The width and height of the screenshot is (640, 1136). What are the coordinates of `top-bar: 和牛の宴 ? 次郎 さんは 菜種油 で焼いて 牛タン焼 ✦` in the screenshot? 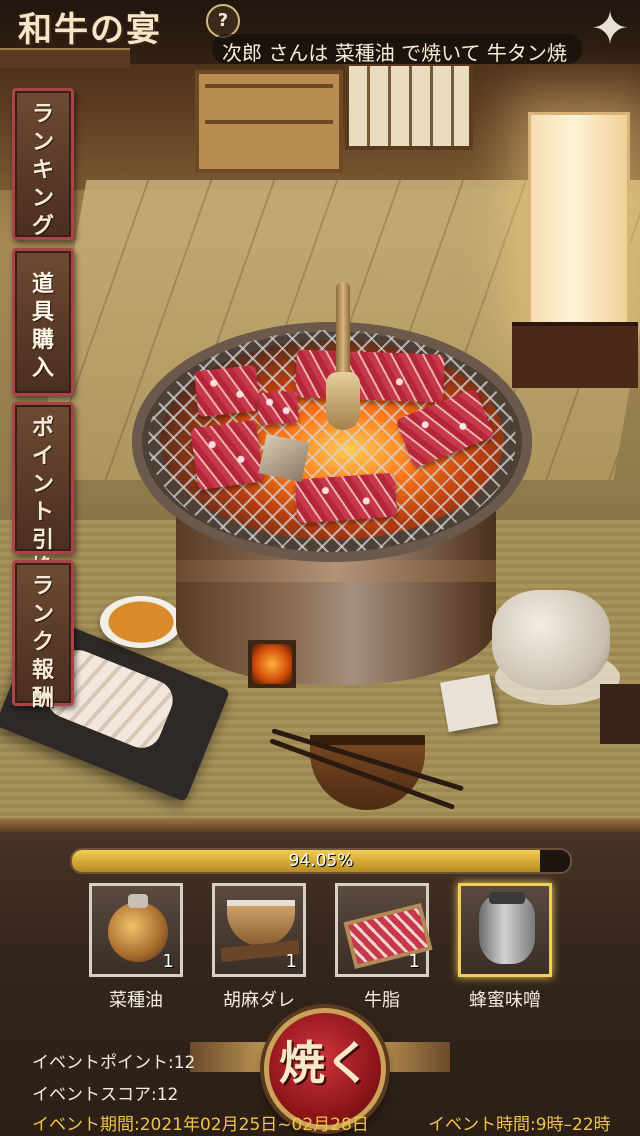 It's located at (320, 34).